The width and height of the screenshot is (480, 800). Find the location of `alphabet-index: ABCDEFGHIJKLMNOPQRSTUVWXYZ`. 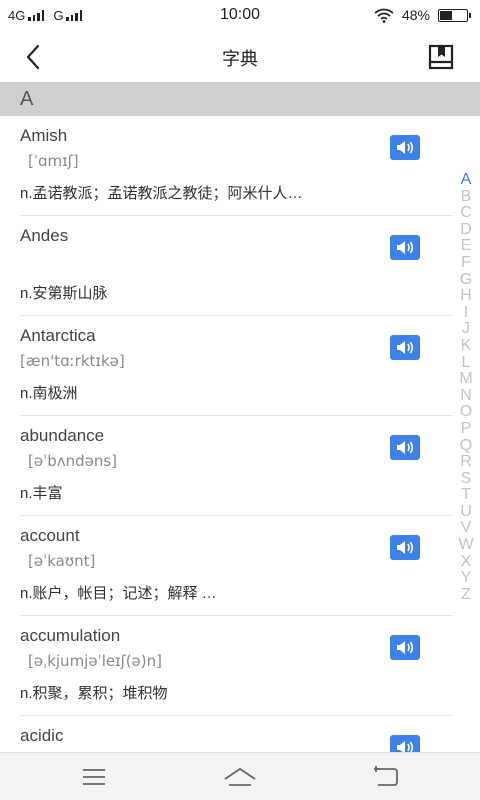

alphabet-index: ABCDEFGHIJKLMNOPQRSTUVWXYZ is located at coordinates (466, 387).